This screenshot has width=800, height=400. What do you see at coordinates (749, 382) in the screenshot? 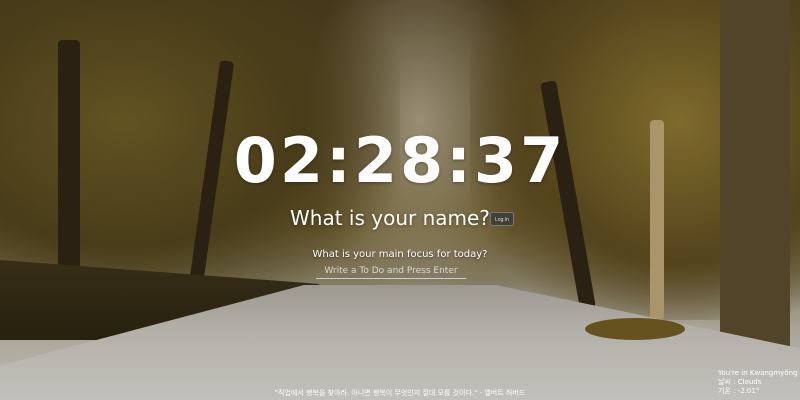
I see `weather-condition: Clouds` at bounding box center [749, 382].